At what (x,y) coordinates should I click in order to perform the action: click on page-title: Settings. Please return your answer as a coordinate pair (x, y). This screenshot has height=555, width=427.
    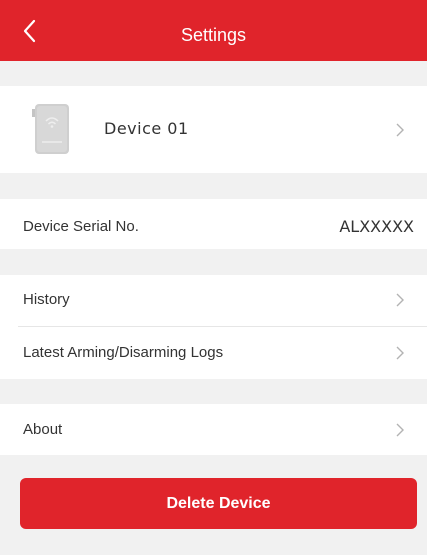
    Looking at the image, I should click on (213, 35).